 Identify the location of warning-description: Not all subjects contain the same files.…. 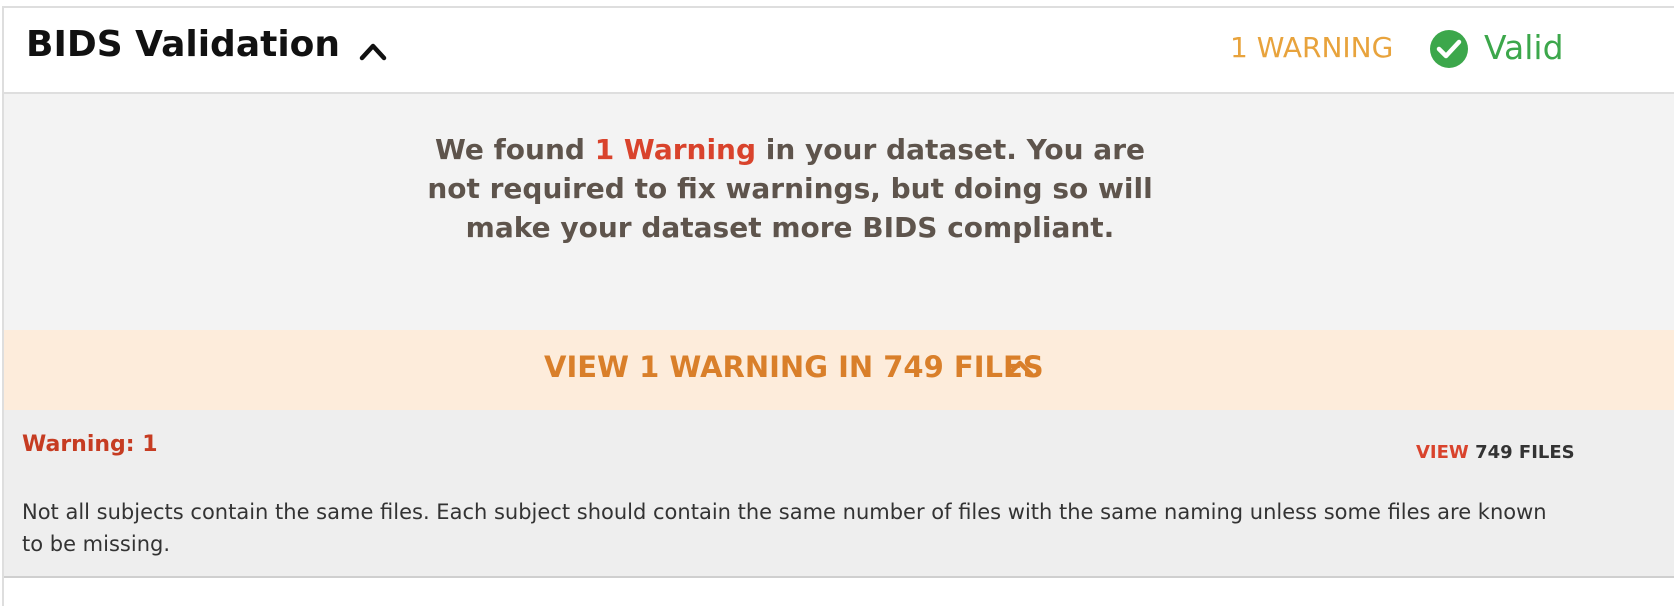
(784, 528).